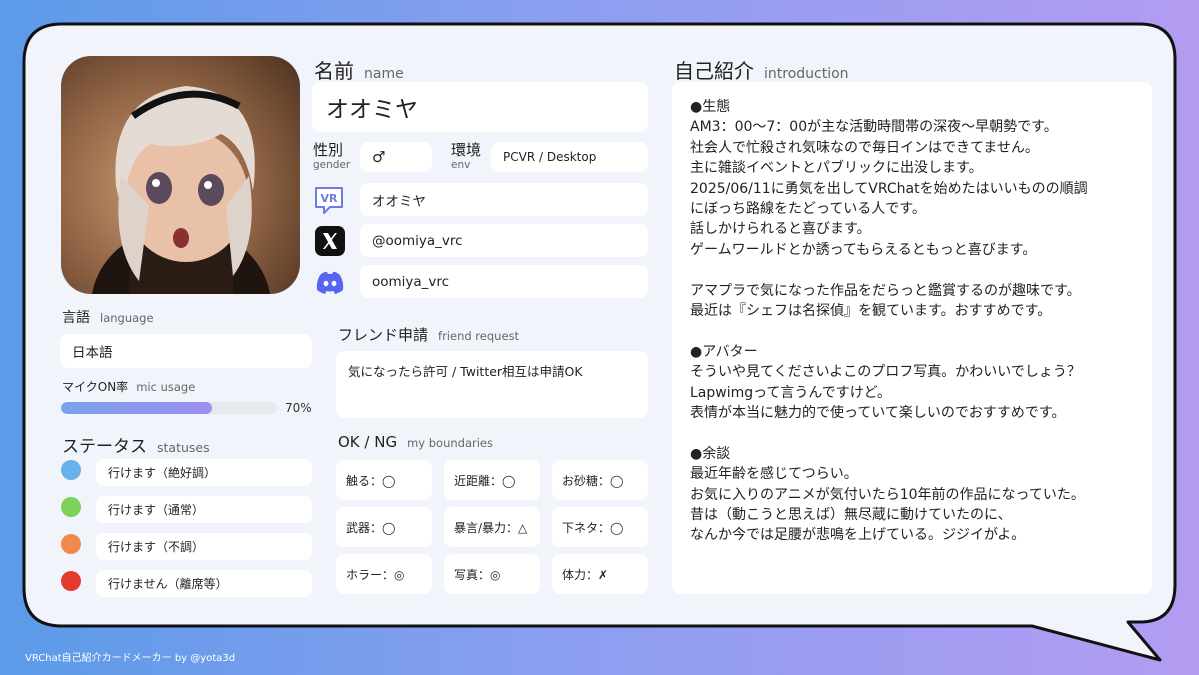 Image resolution: width=1199 pixels, height=675 pixels. I want to click on mic-usage-bar, so click(169, 408).